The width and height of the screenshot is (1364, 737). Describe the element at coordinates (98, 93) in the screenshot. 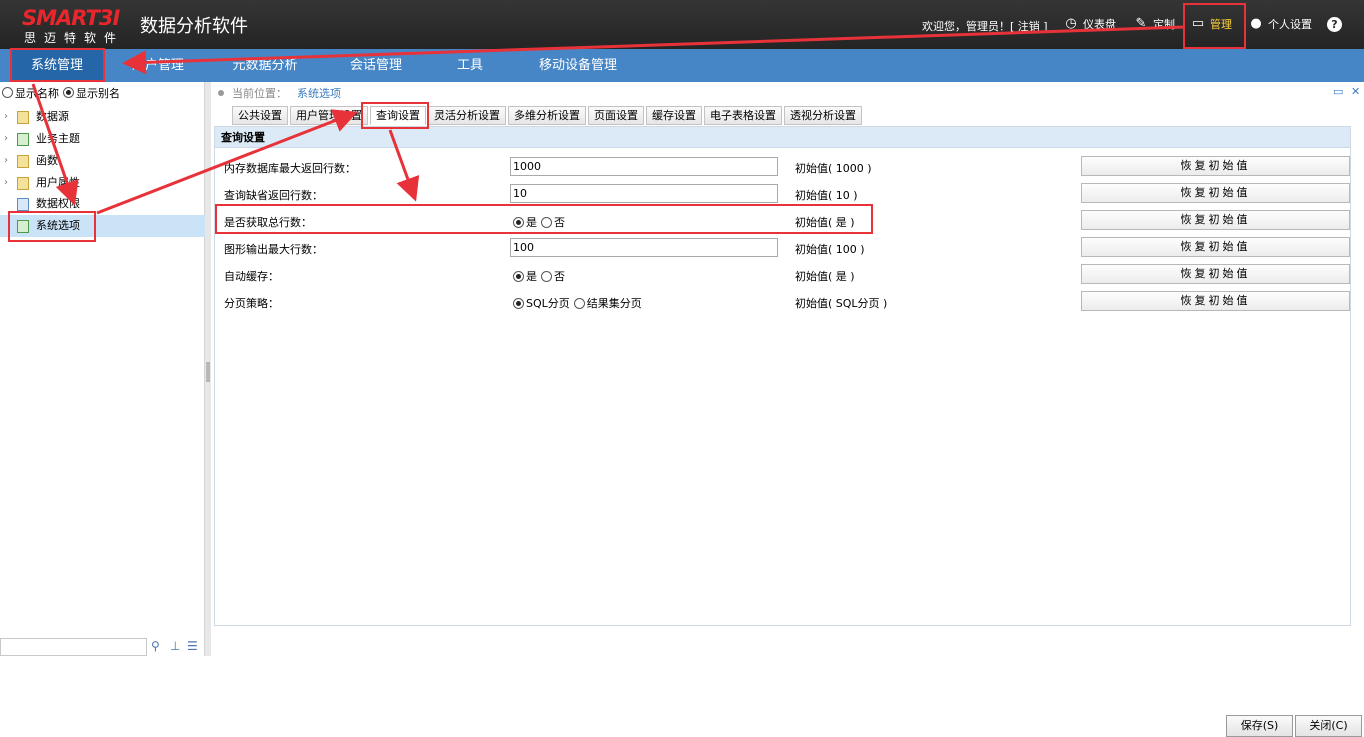

I see `display-alias-label: 显示别名` at that location.